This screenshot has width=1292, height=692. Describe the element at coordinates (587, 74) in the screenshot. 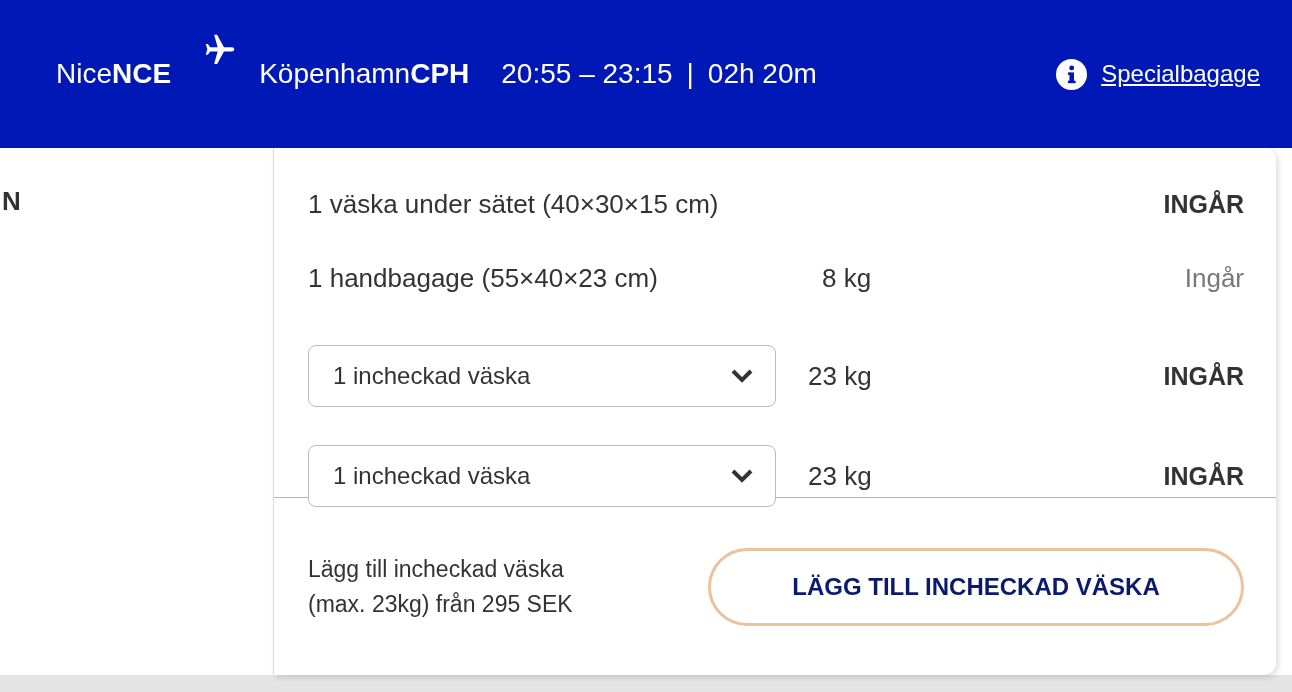

I see `flight-times: 20:55 – 23:15` at that location.